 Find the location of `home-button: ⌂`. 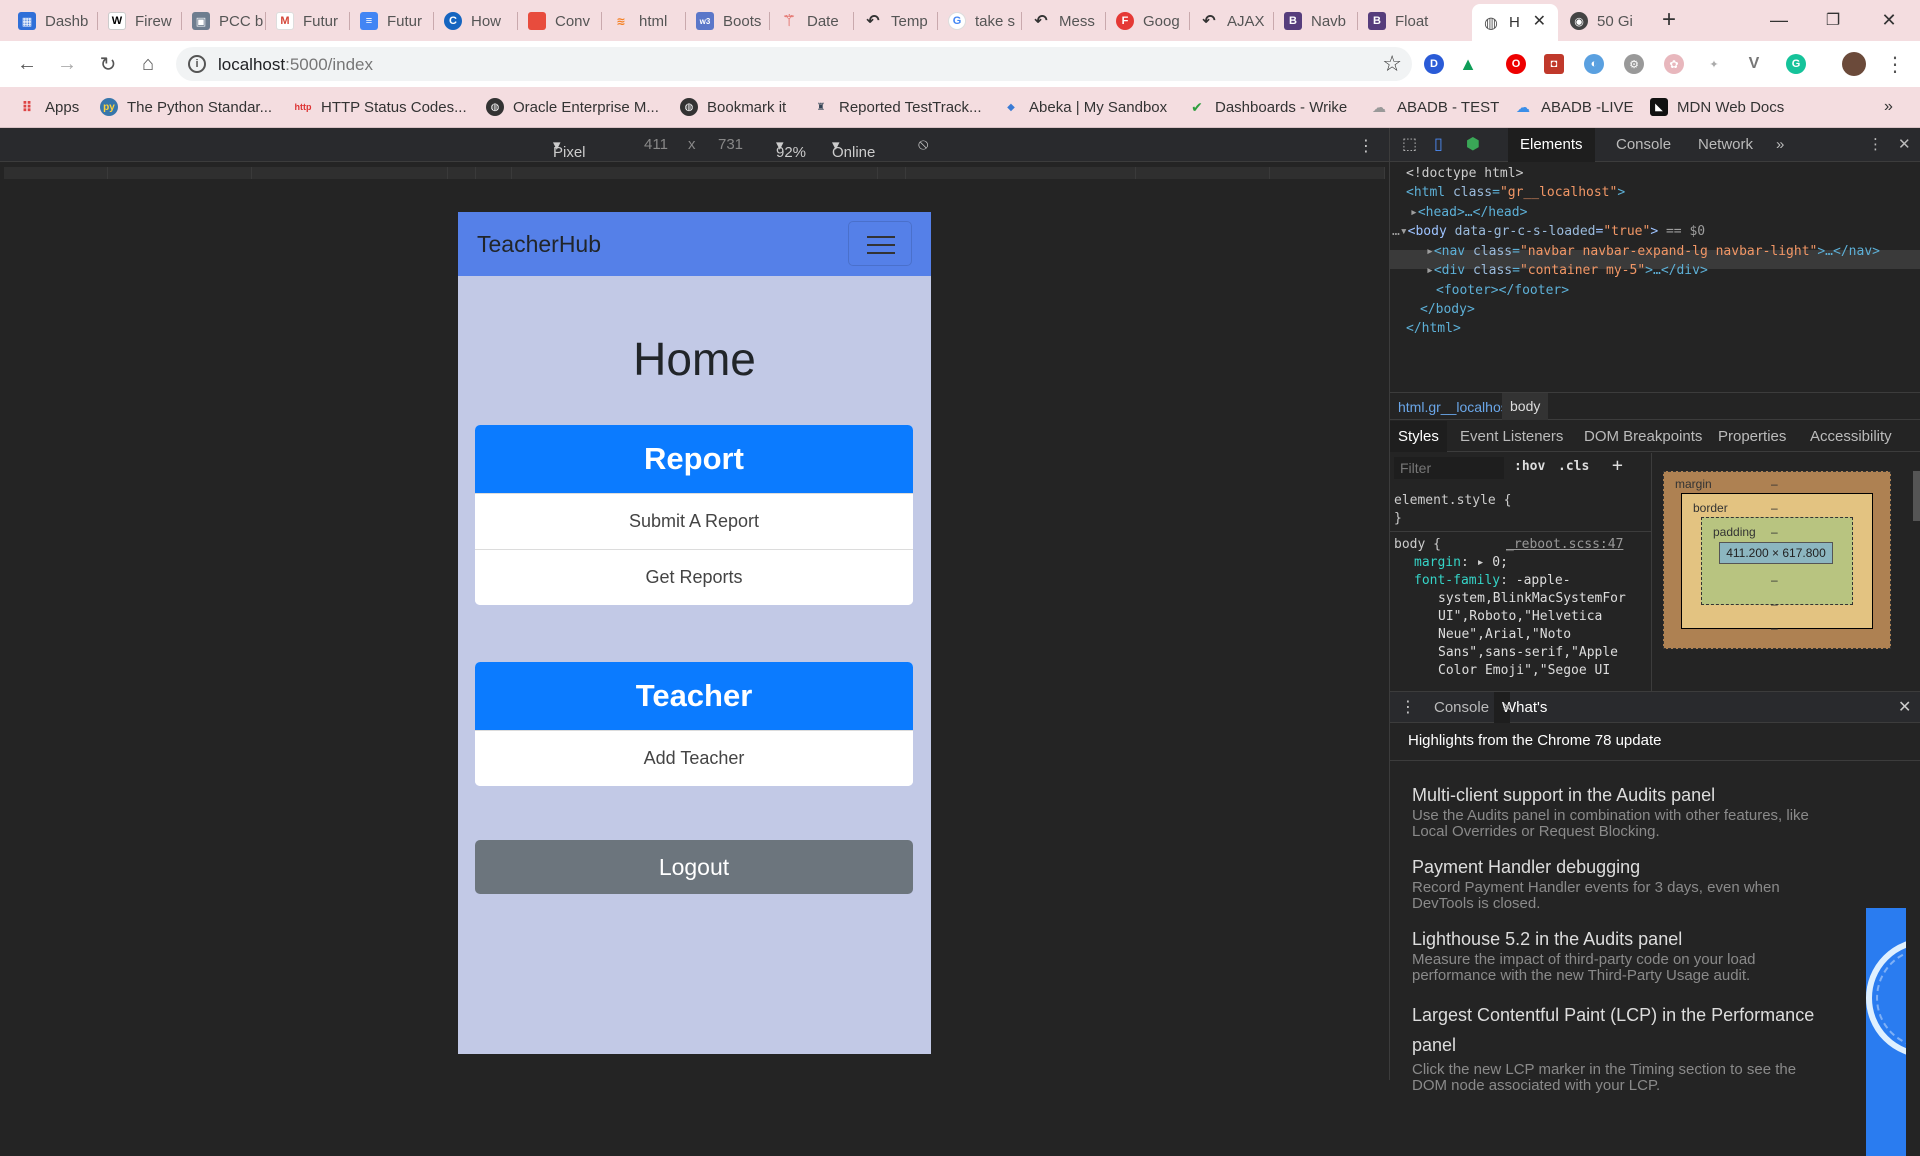

home-button: ⌂ is located at coordinates (148, 64).